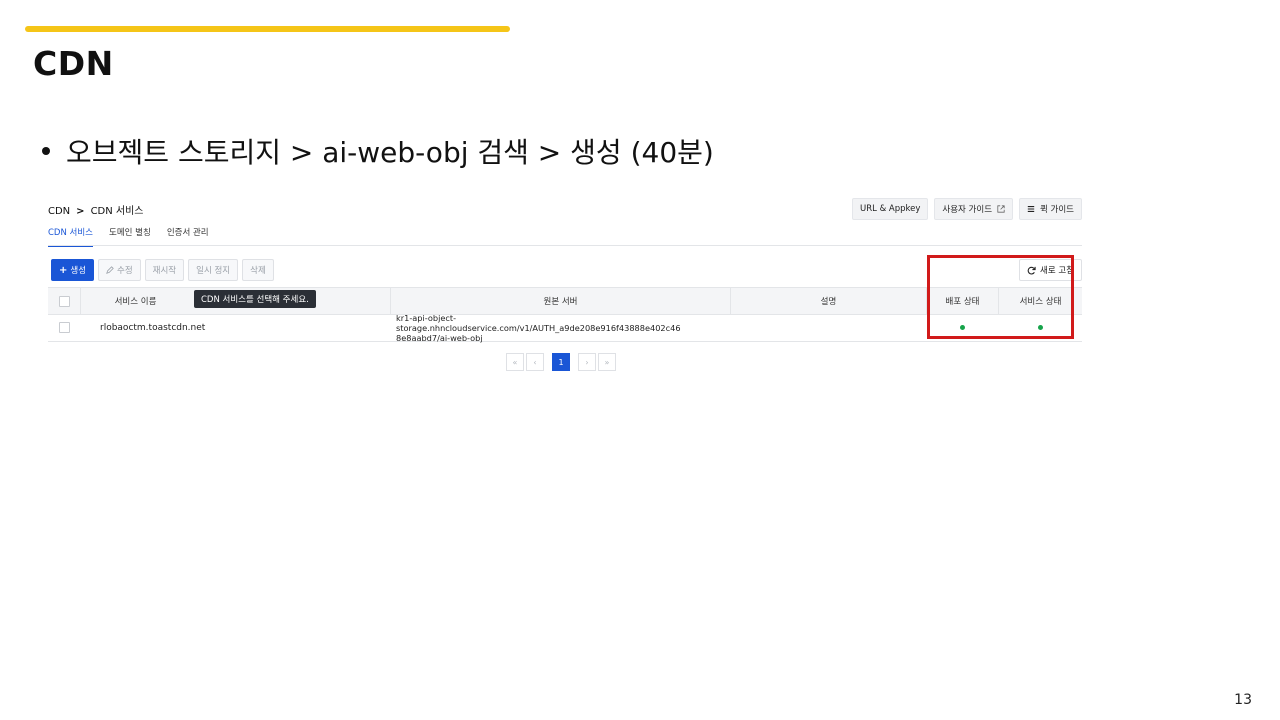 Image resolution: width=1280 pixels, height=720 pixels. What do you see at coordinates (1000, 297) in the screenshot?
I see `status-highlight-box` at bounding box center [1000, 297].